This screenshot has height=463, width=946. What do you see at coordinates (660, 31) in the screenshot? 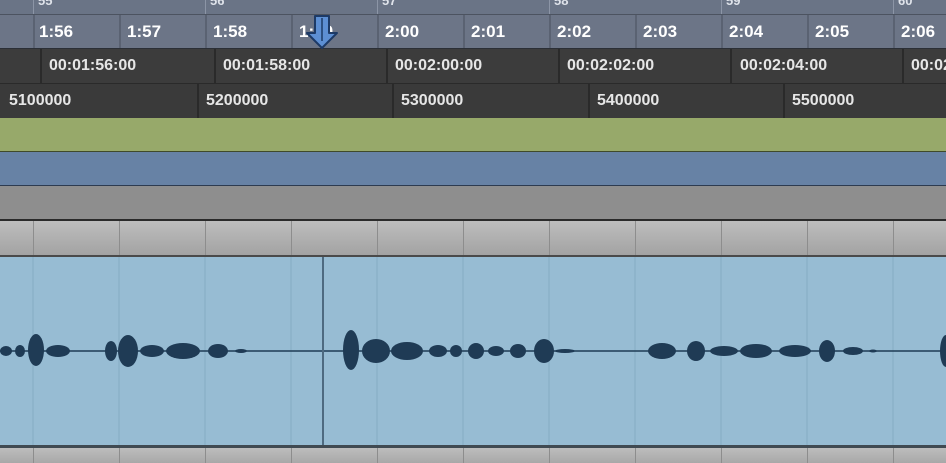
I see `minutes-label: 2:03` at bounding box center [660, 31].